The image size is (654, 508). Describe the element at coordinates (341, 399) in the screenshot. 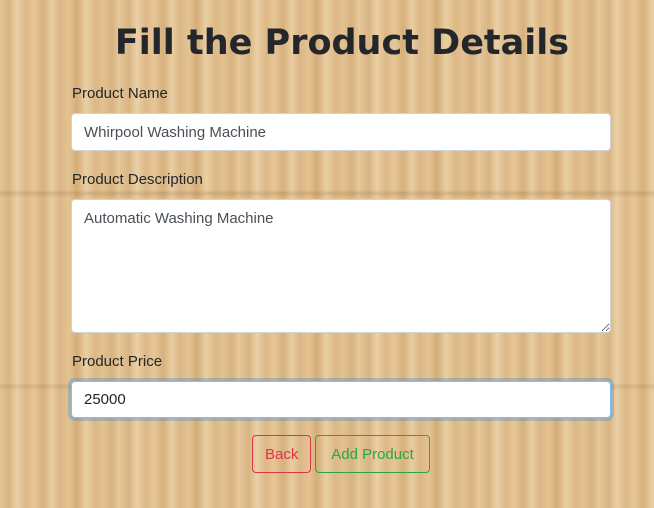

I see `product-price-input` at that location.